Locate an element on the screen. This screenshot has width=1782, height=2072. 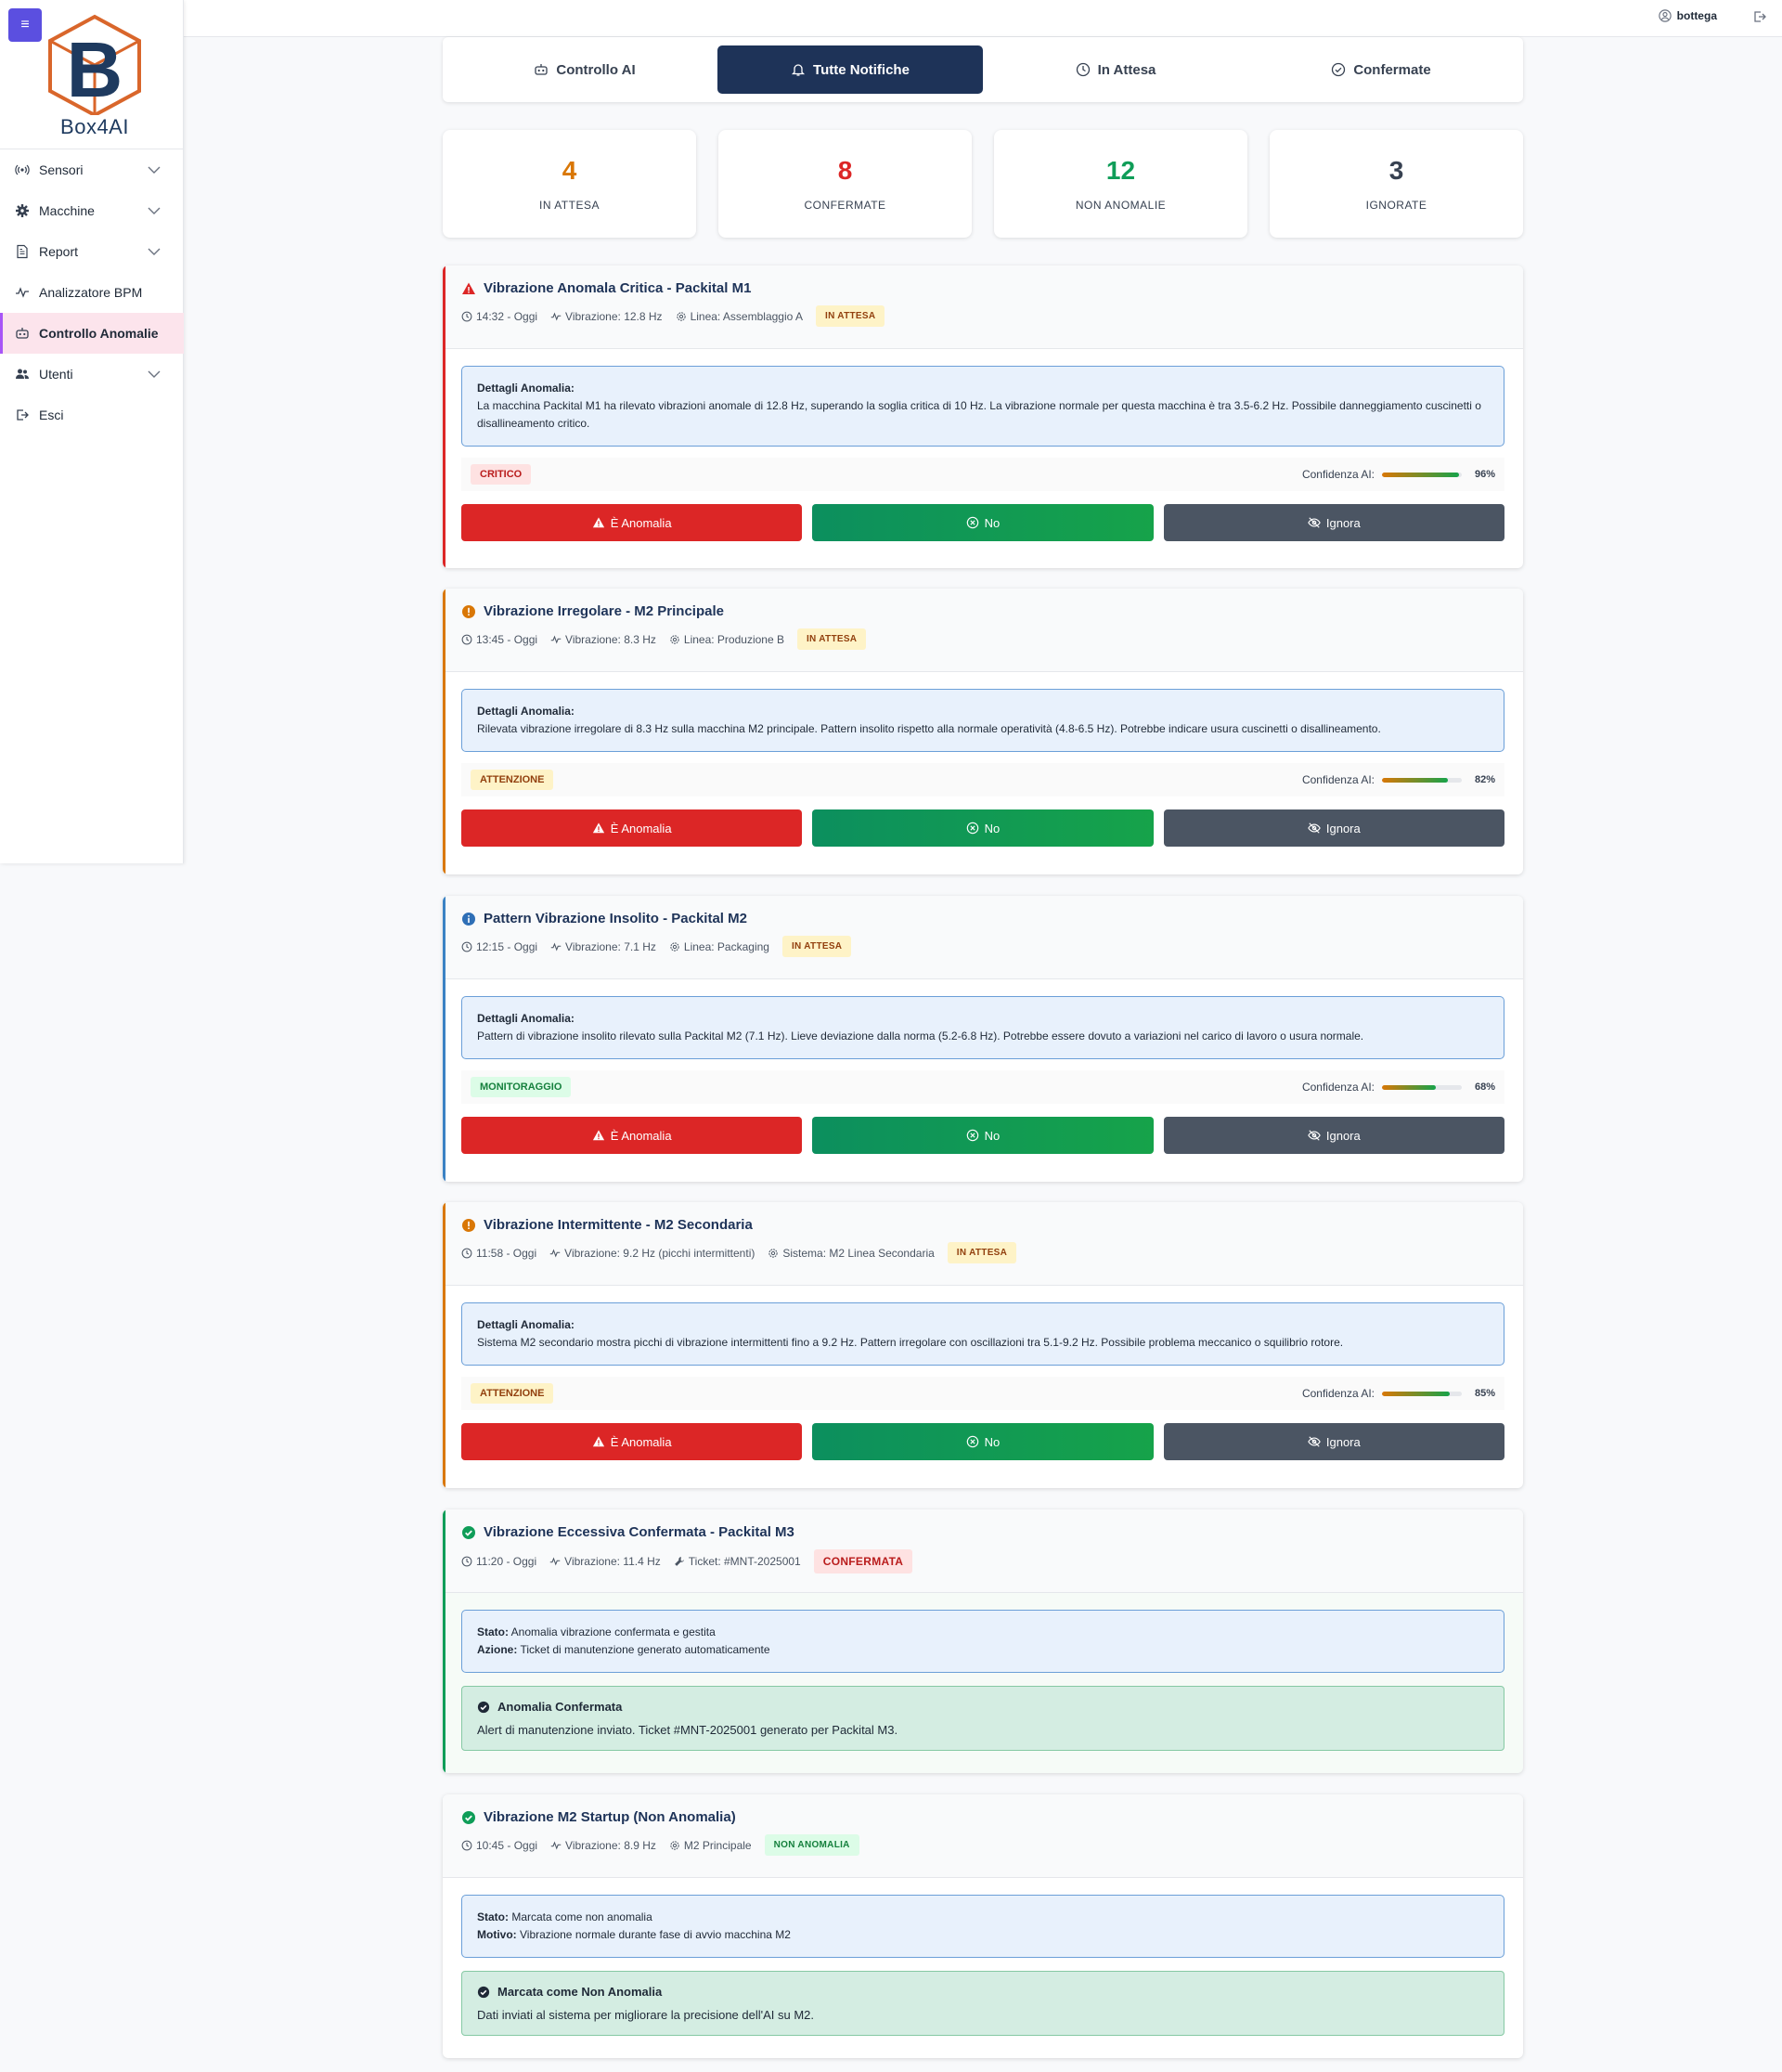
ai-confidence: Confidenza AI: 85% is located at coordinates (1398, 1393).